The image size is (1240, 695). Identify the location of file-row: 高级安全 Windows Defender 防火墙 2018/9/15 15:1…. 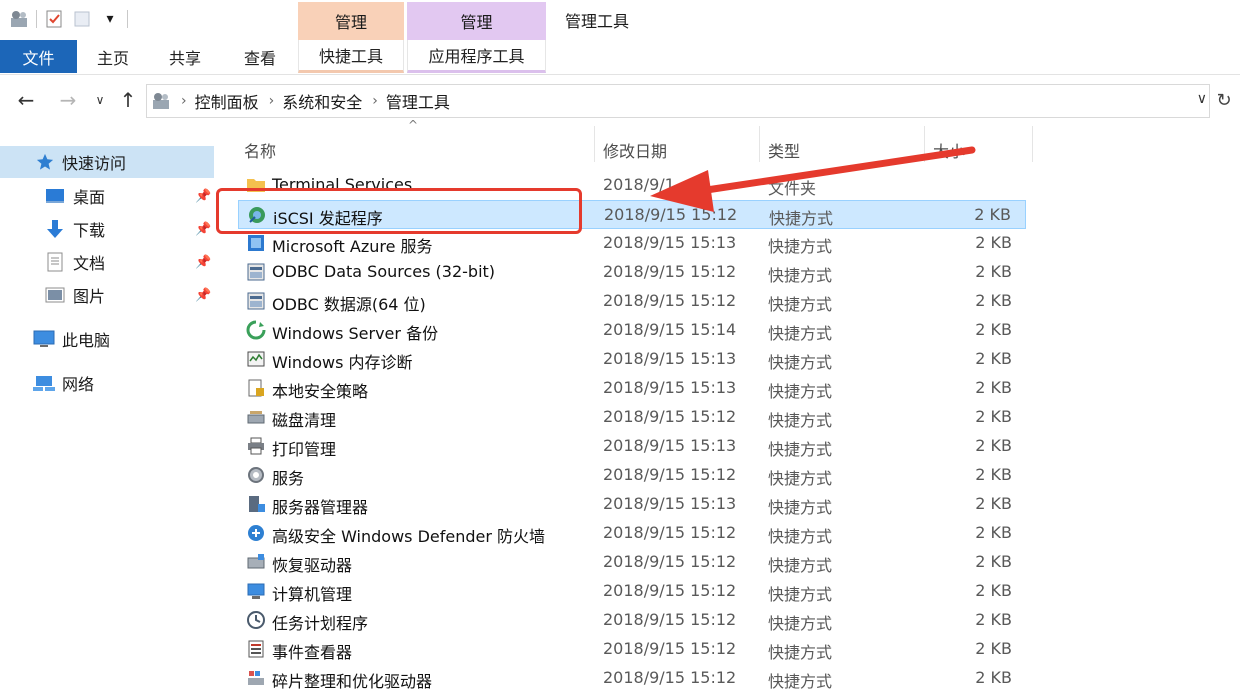
(632, 533).